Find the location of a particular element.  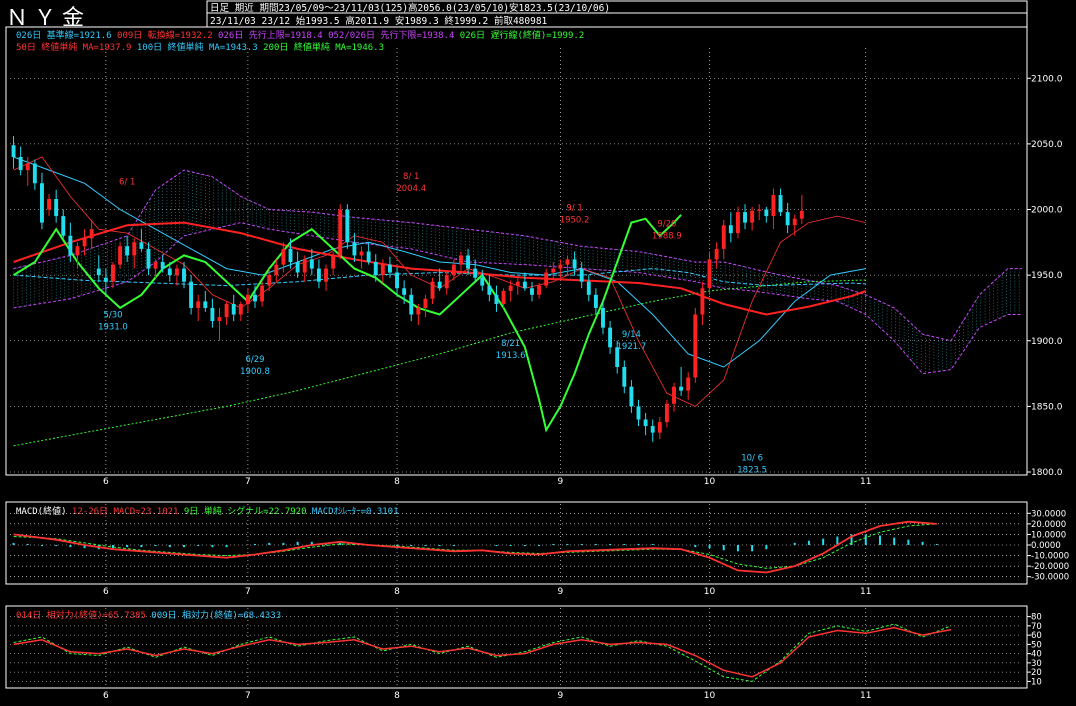

macd-xtick-label: 8 is located at coordinates (397, 592).